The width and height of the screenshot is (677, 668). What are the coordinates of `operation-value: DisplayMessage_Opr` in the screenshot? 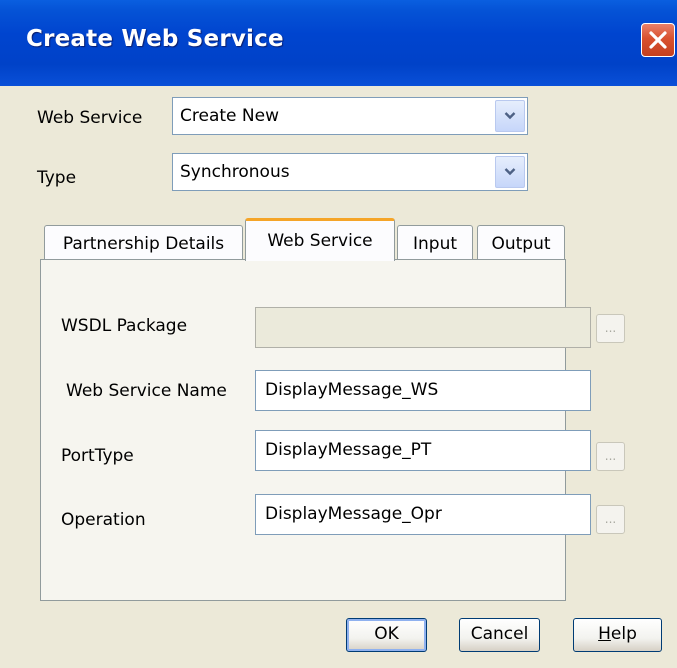 It's located at (353, 514).